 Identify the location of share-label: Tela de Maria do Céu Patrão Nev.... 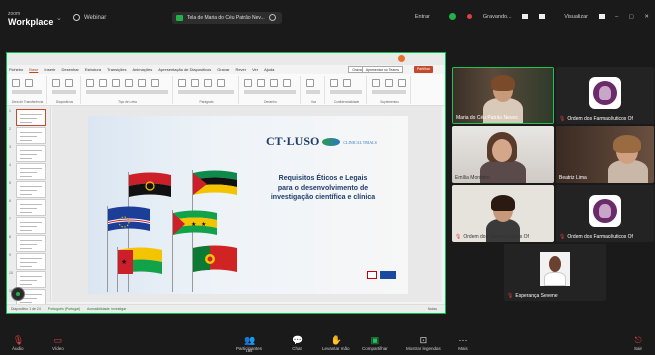
(226, 18).